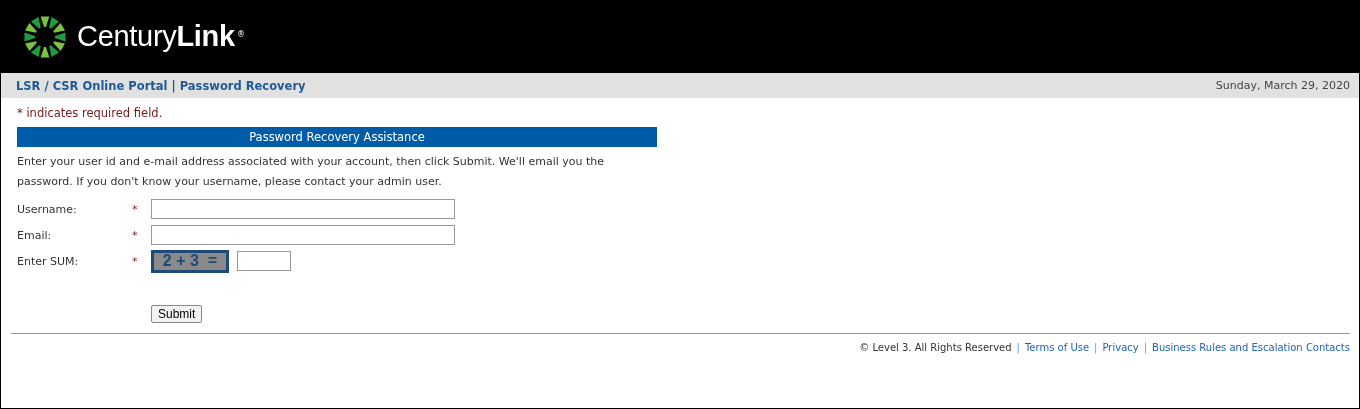 Image resolution: width=1360 pixels, height=409 pixels. Describe the element at coordinates (1120, 347) in the screenshot. I see `footer-link: Privacy` at that location.